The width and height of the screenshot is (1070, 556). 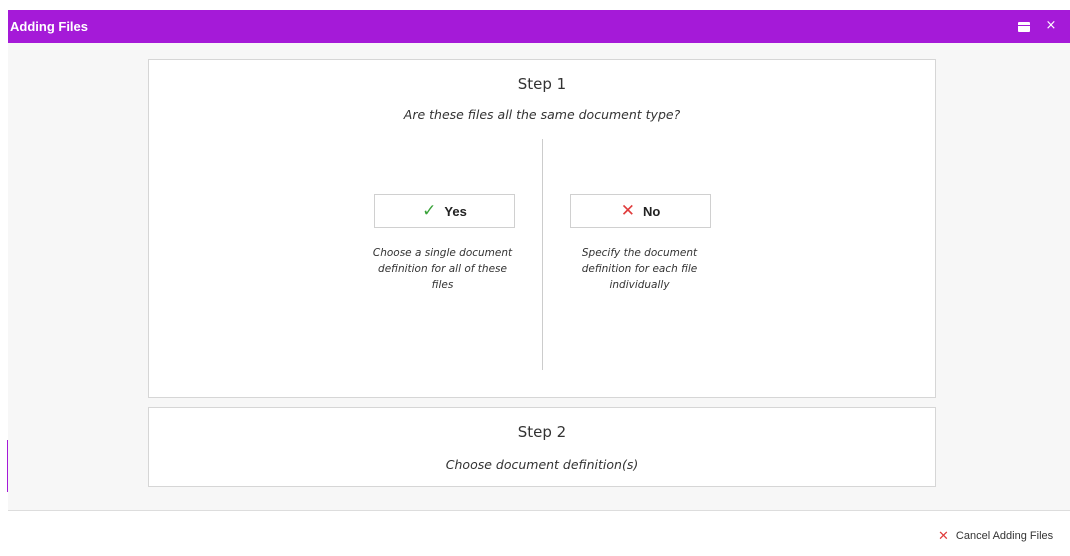 I want to click on yes-button: ✓ Yes, so click(x=444, y=211).